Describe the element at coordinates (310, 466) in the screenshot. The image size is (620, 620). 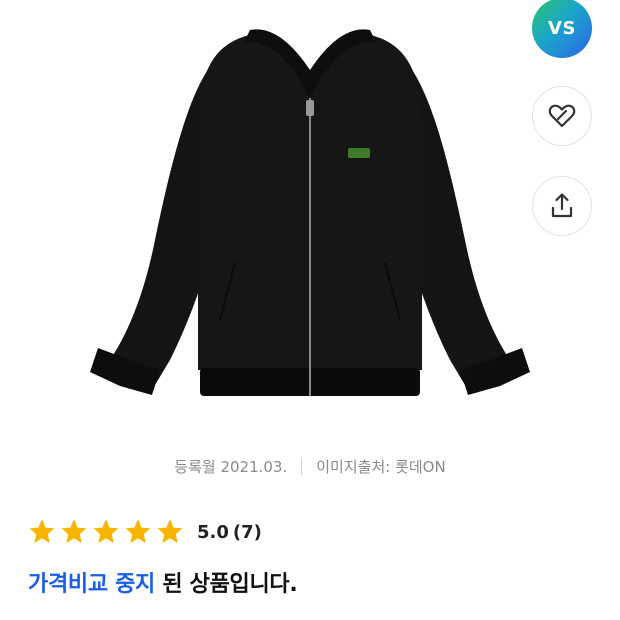
I see `product-meta: 등록월 2021.03. 이미지출처: 롯데ON` at that location.